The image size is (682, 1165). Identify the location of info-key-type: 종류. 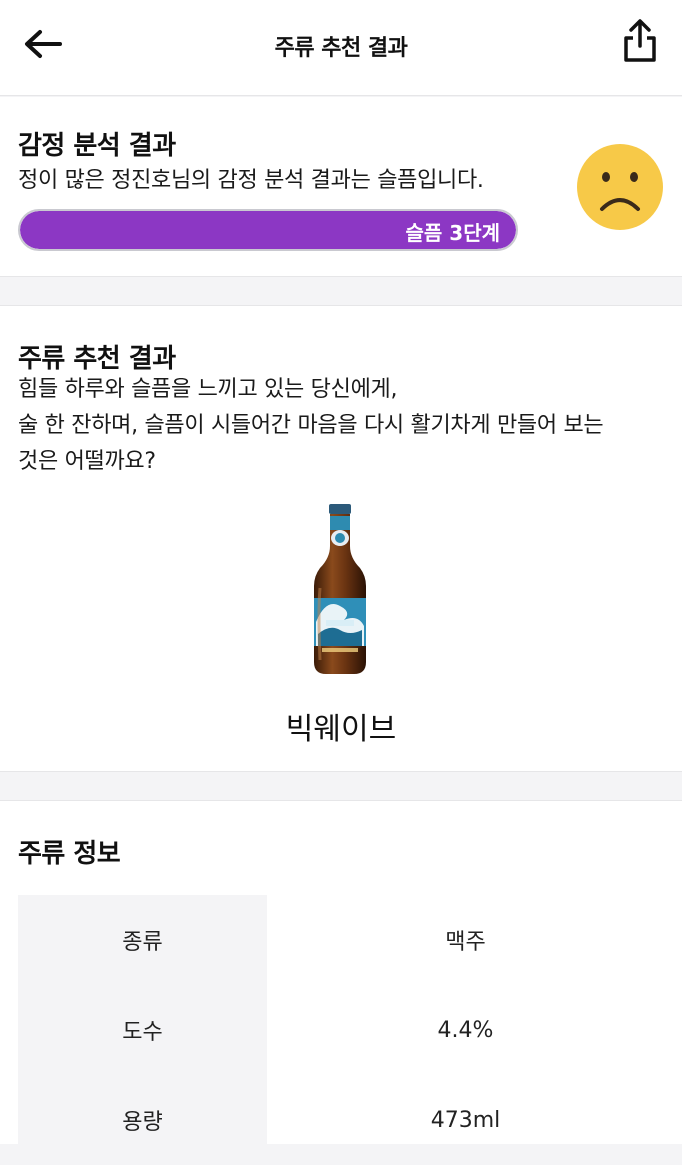
(142, 940).